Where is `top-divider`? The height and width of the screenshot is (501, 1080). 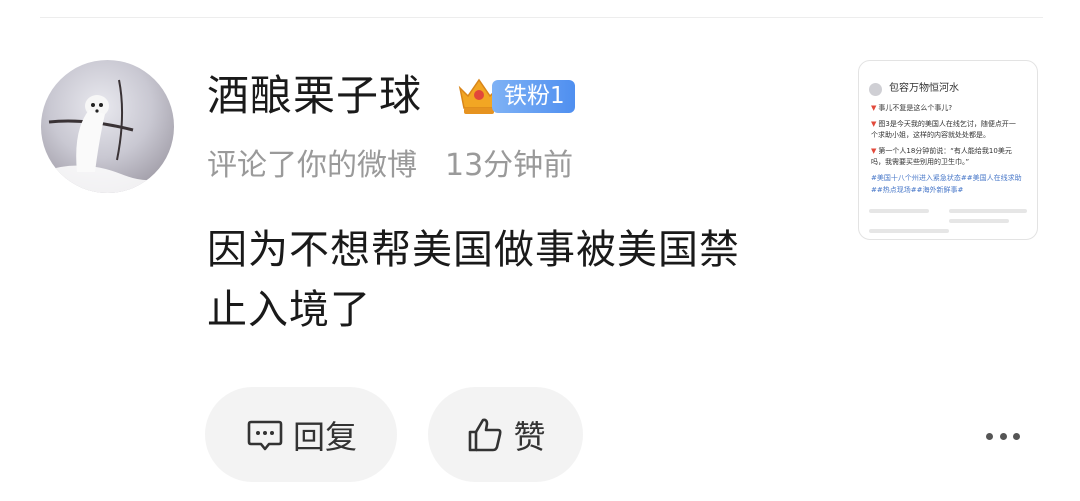
top-divider is located at coordinates (541, 17).